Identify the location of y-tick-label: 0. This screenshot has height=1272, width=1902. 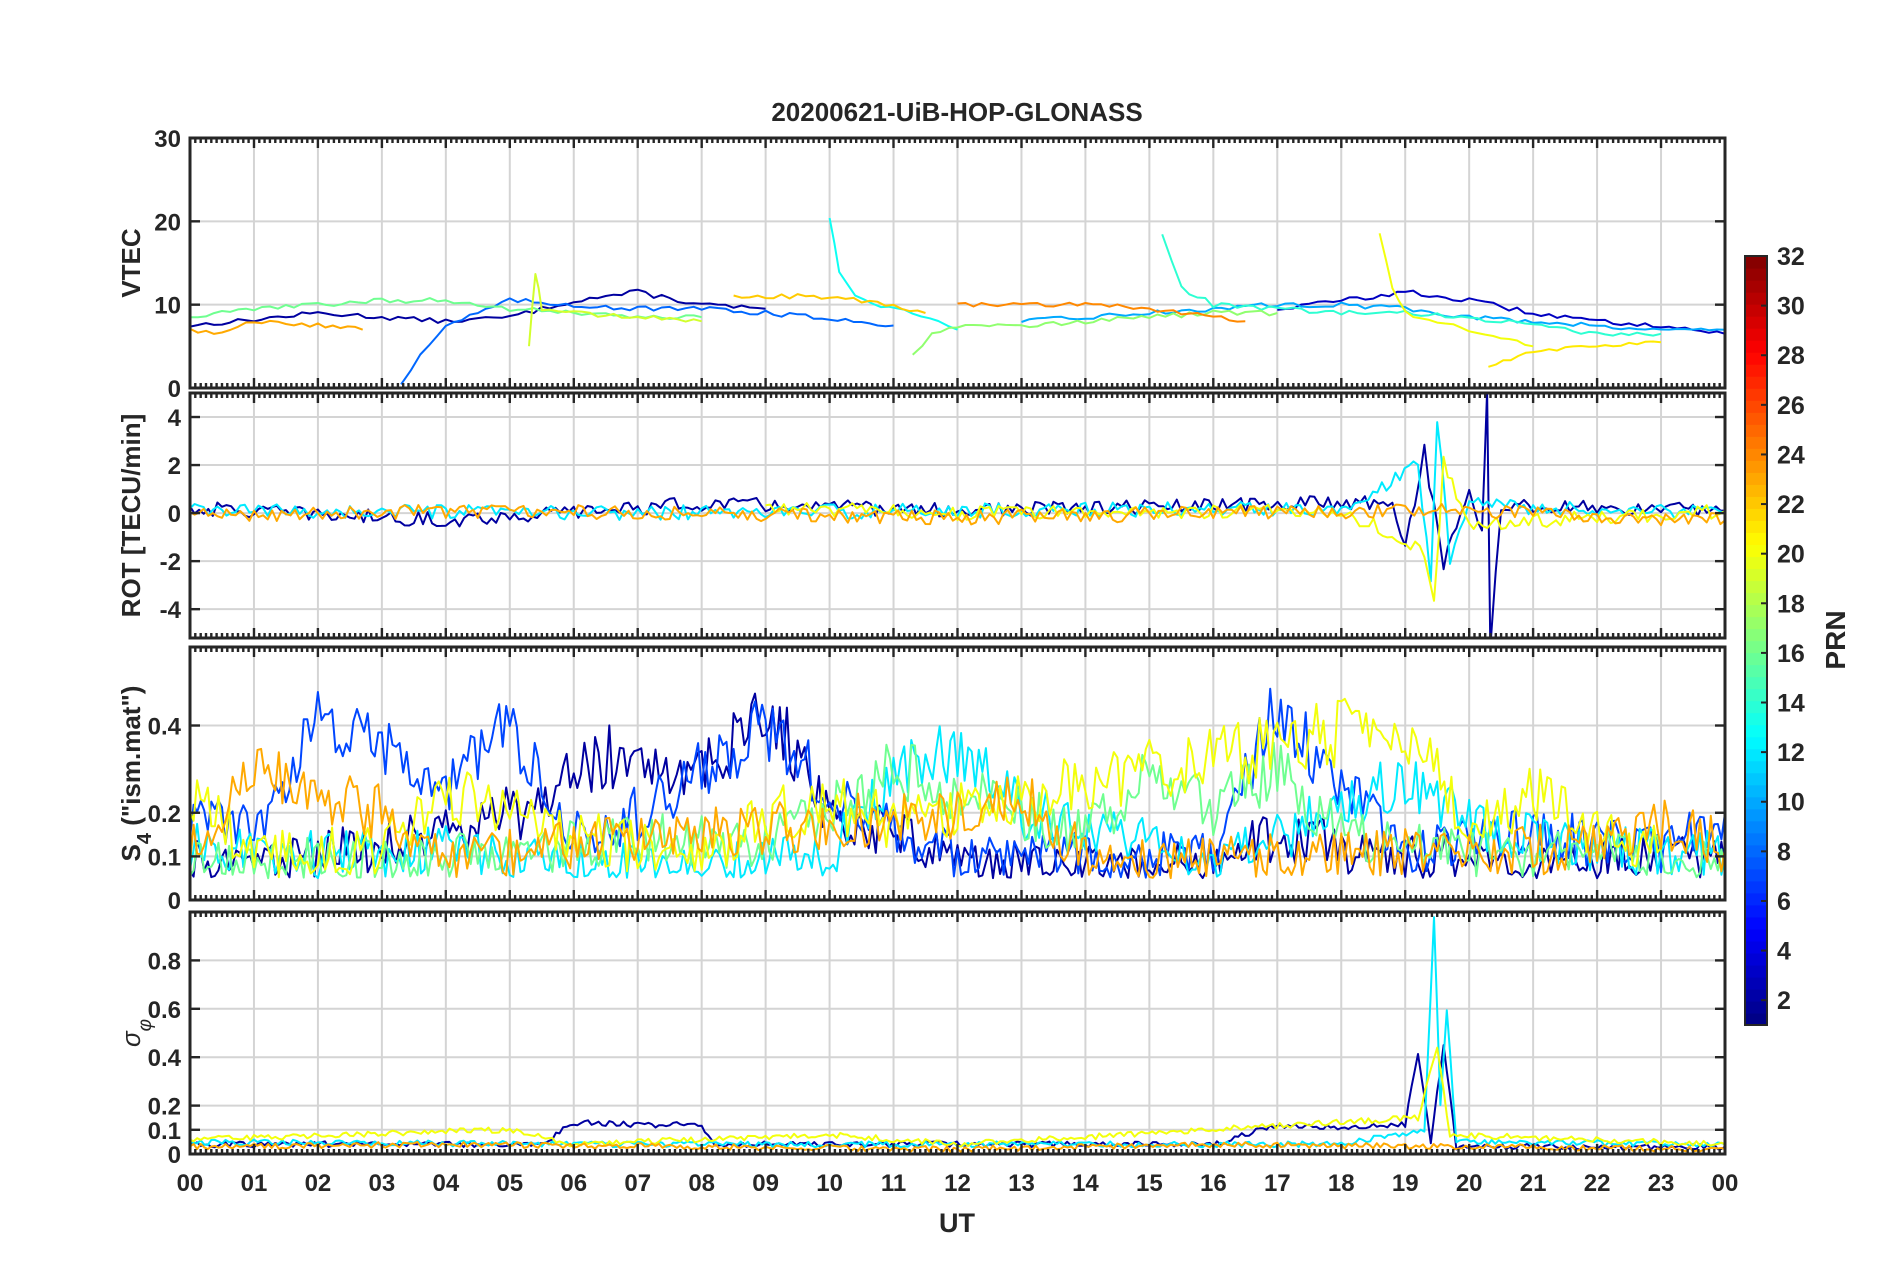
(174, 389).